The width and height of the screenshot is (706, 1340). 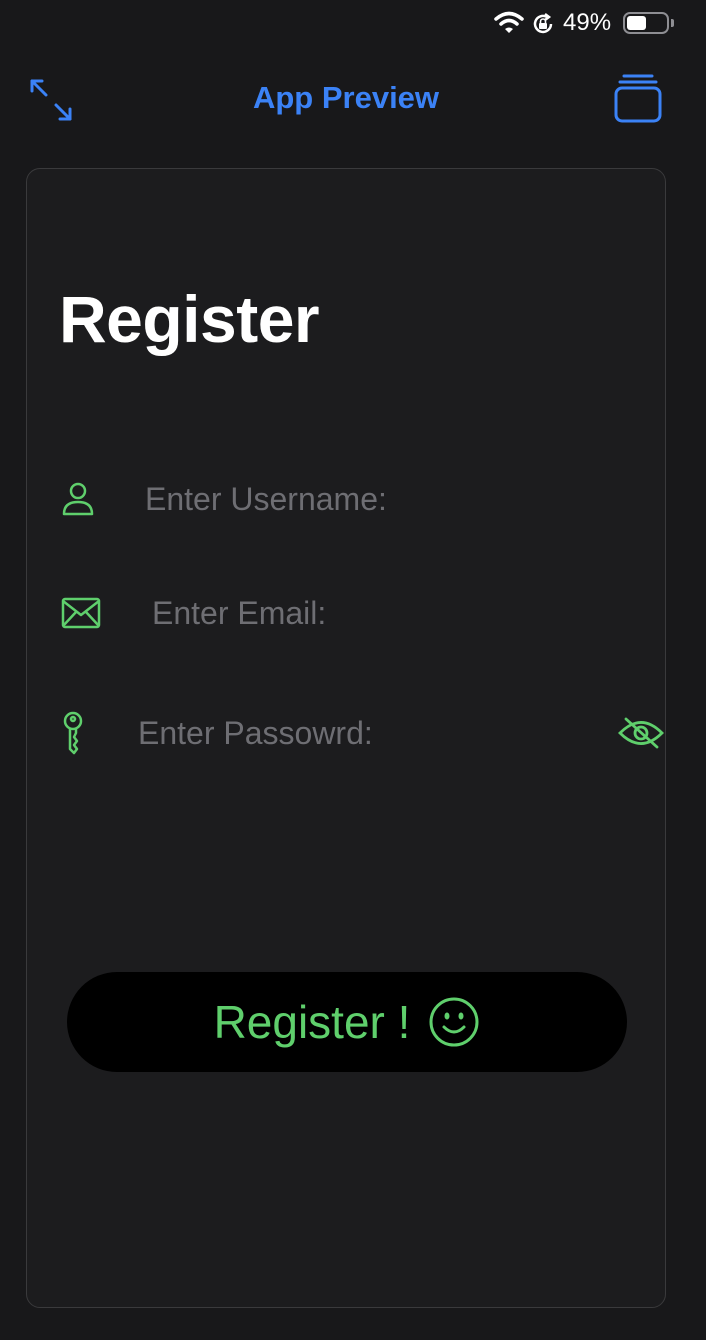 What do you see at coordinates (638, 98) in the screenshot?
I see `stacked-windows-icon` at bounding box center [638, 98].